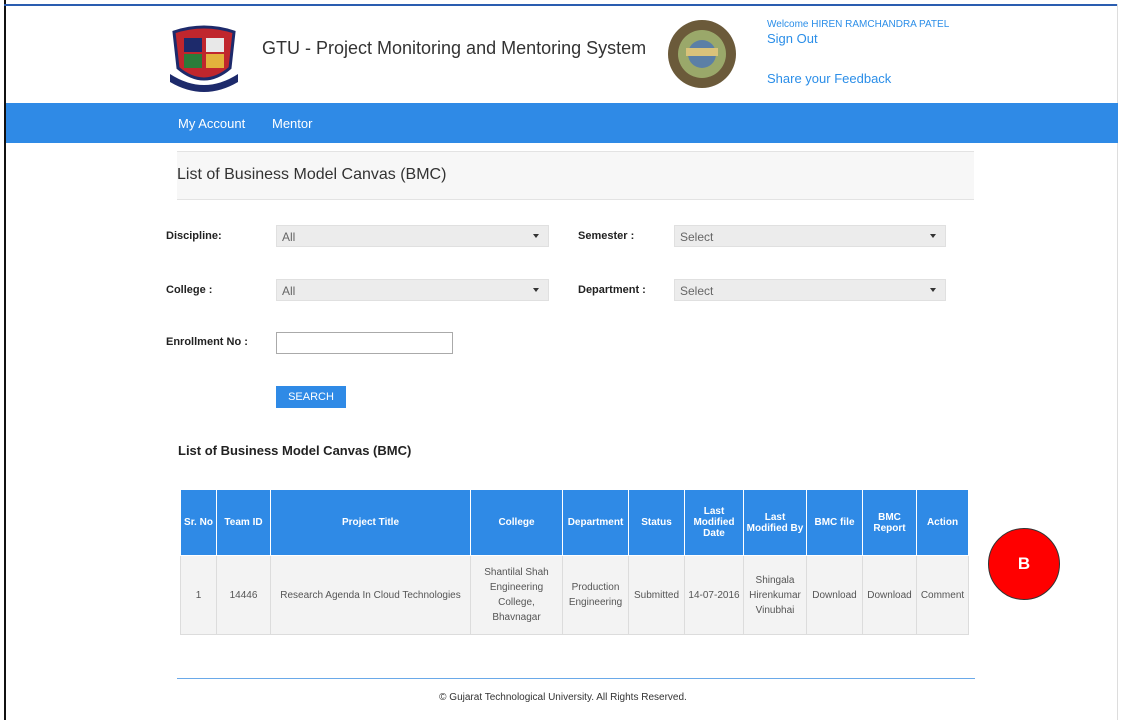  What do you see at coordinates (834, 595) in the screenshot?
I see `bmc-file-download-link: Download` at bounding box center [834, 595].